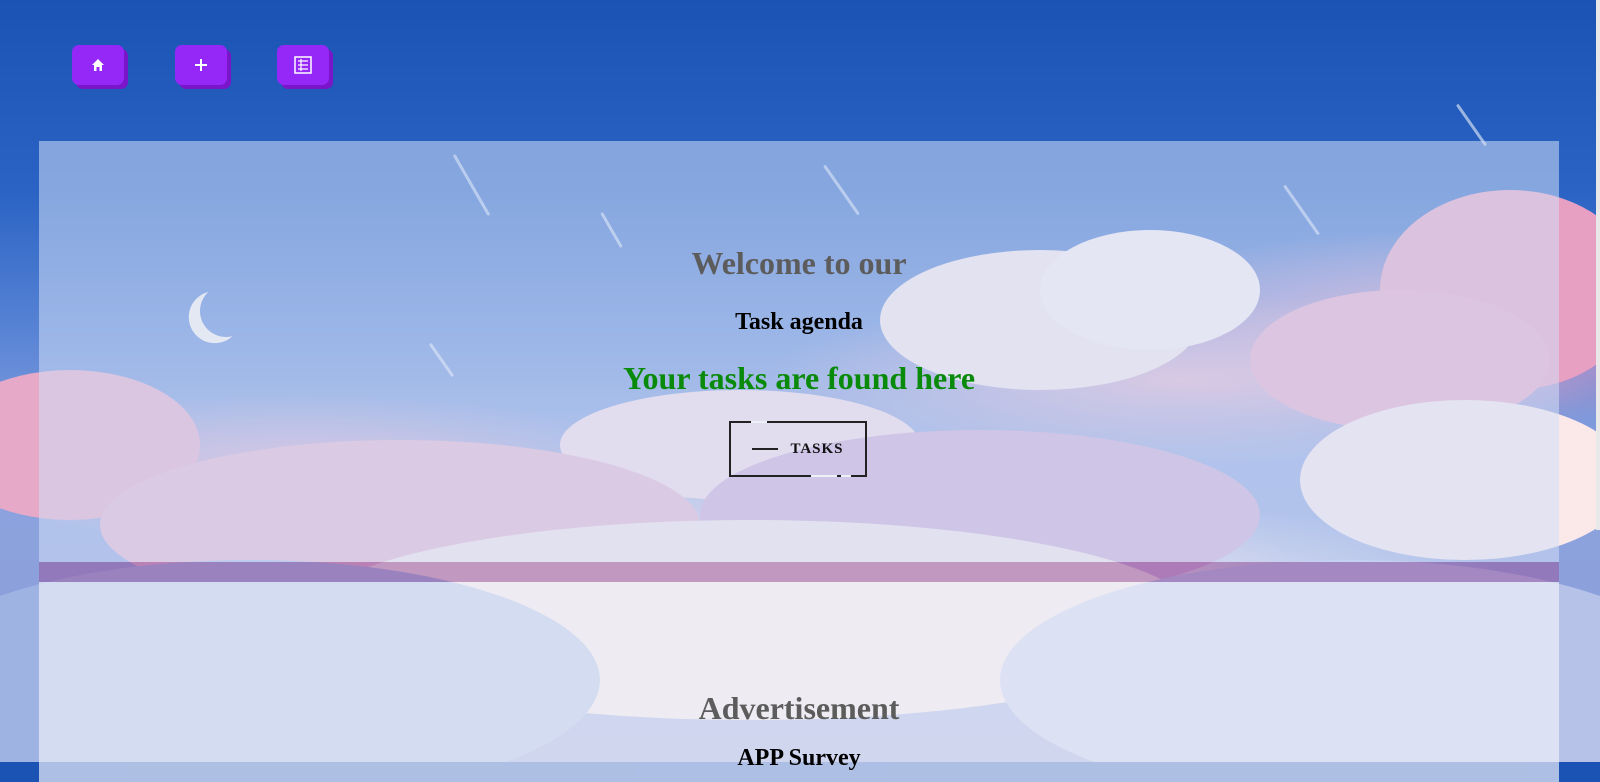 The height and width of the screenshot is (782, 1600). I want to click on advertisement-subheading: APP Survey, so click(799, 758).